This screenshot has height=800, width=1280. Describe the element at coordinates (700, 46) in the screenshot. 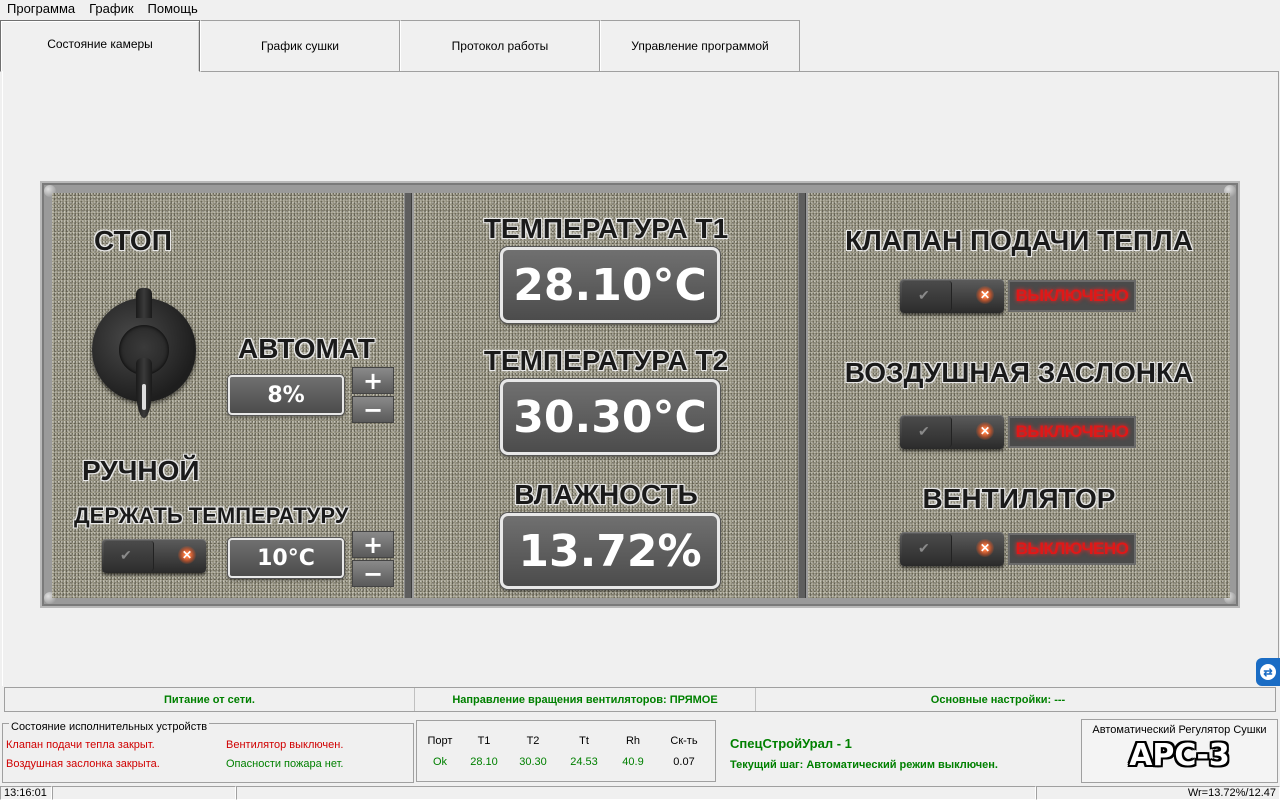

I see `tab-program-control: Управление программой` at that location.